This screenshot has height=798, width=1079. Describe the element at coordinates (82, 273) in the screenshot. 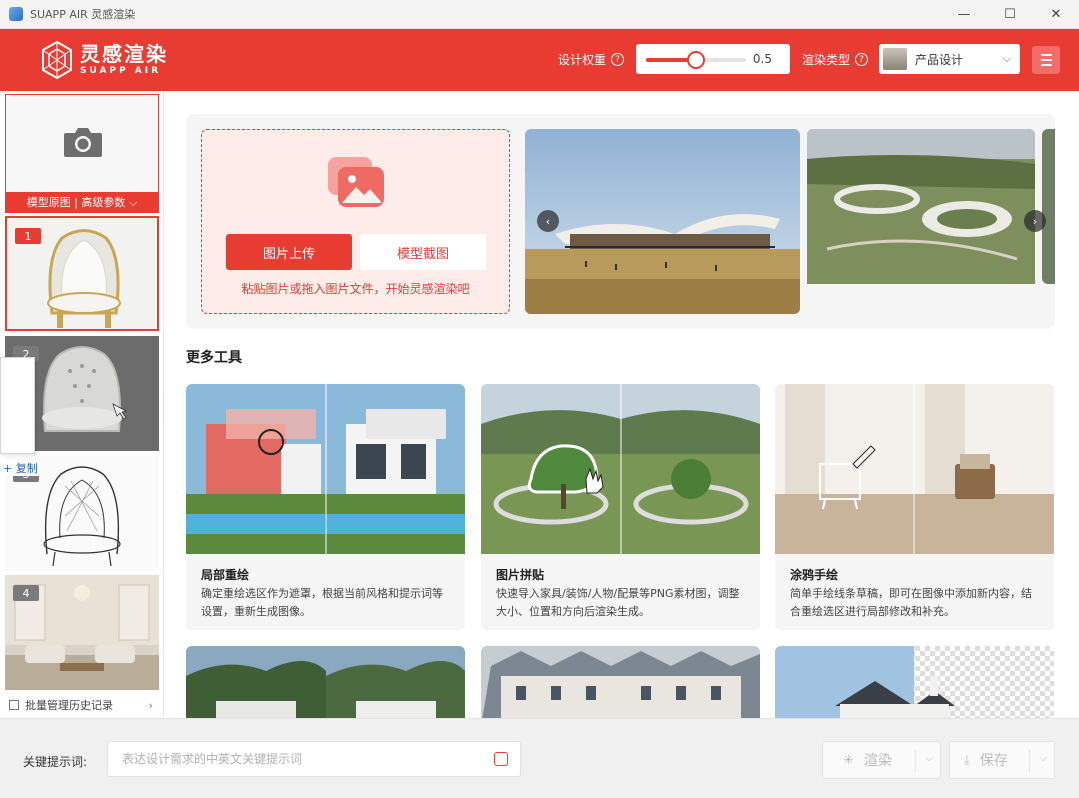

I see `history-thumbnail: 1` at that location.